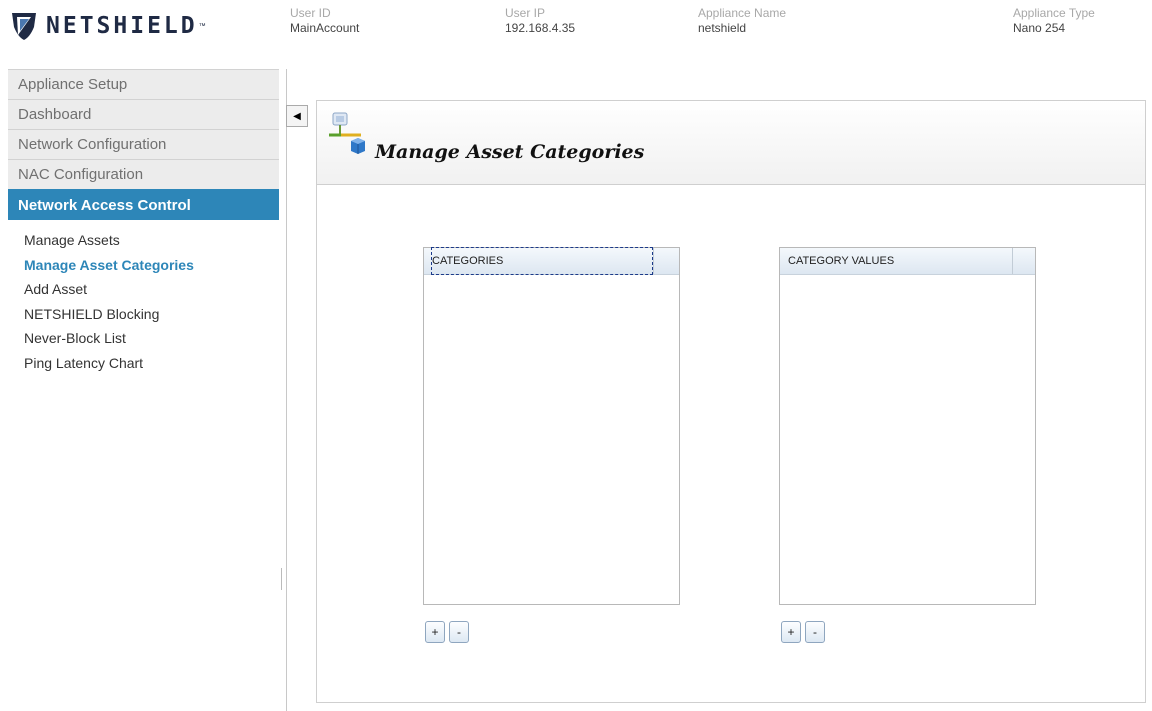 This screenshot has height=711, width=1152. What do you see at coordinates (310, 13) in the screenshot?
I see `user-id-label: User ID` at bounding box center [310, 13].